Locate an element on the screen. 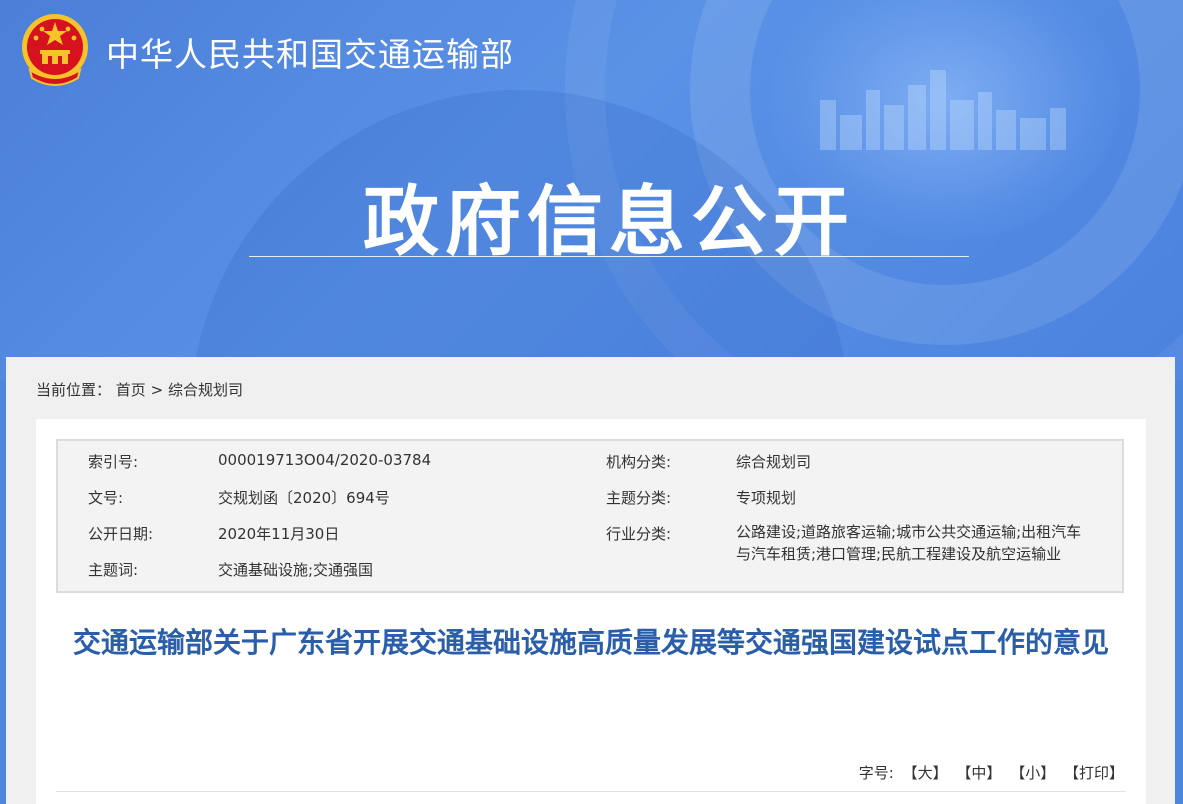 The image size is (1183, 804). font-size-large-button: 【大】 is located at coordinates (925, 773).